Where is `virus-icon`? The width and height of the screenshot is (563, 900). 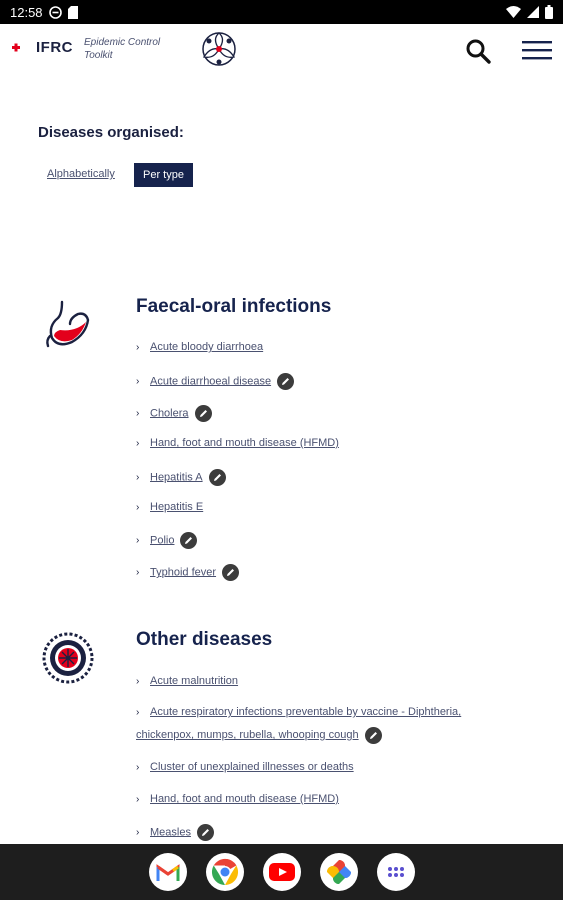 virus-icon is located at coordinates (68, 658).